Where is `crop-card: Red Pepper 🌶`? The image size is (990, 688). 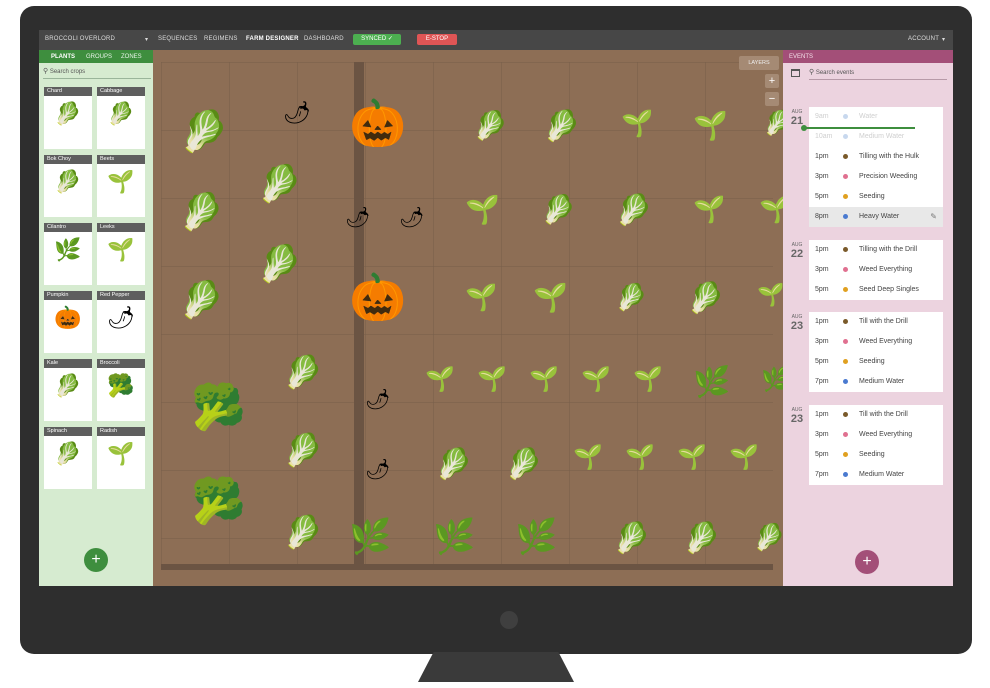 crop-card: Red Pepper 🌶 is located at coordinates (121, 322).